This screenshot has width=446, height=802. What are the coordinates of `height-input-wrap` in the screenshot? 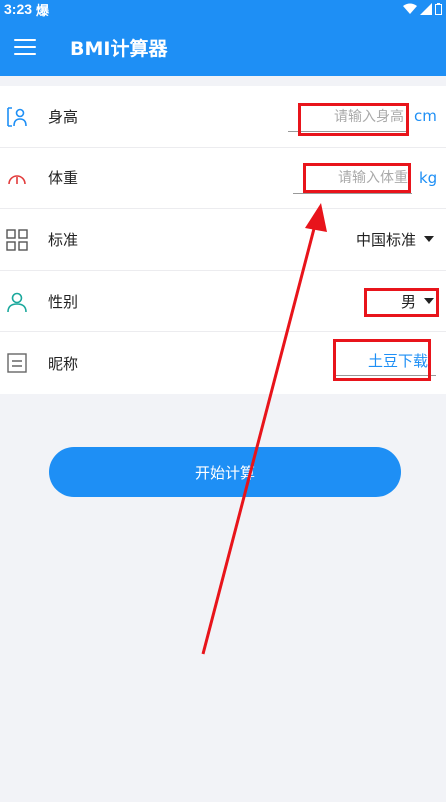 It's located at (348, 117).